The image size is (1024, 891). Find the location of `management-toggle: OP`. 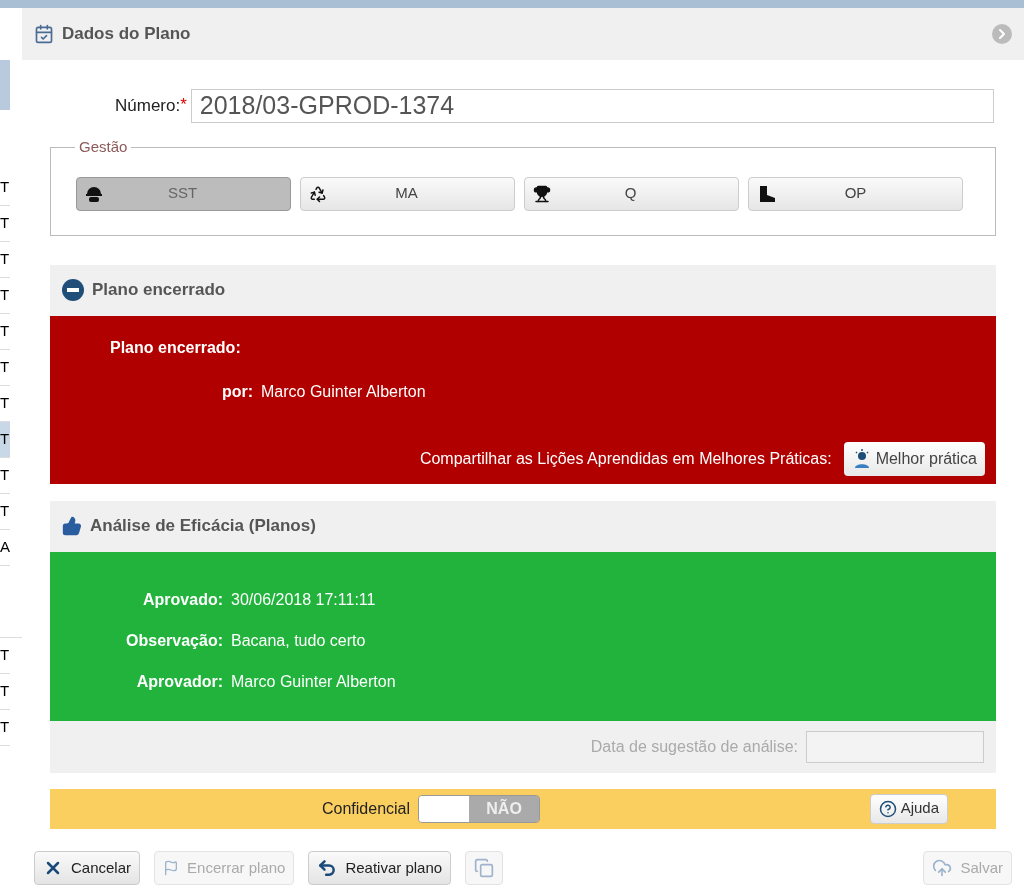

management-toggle: OP is located at coordinates (855, 193).